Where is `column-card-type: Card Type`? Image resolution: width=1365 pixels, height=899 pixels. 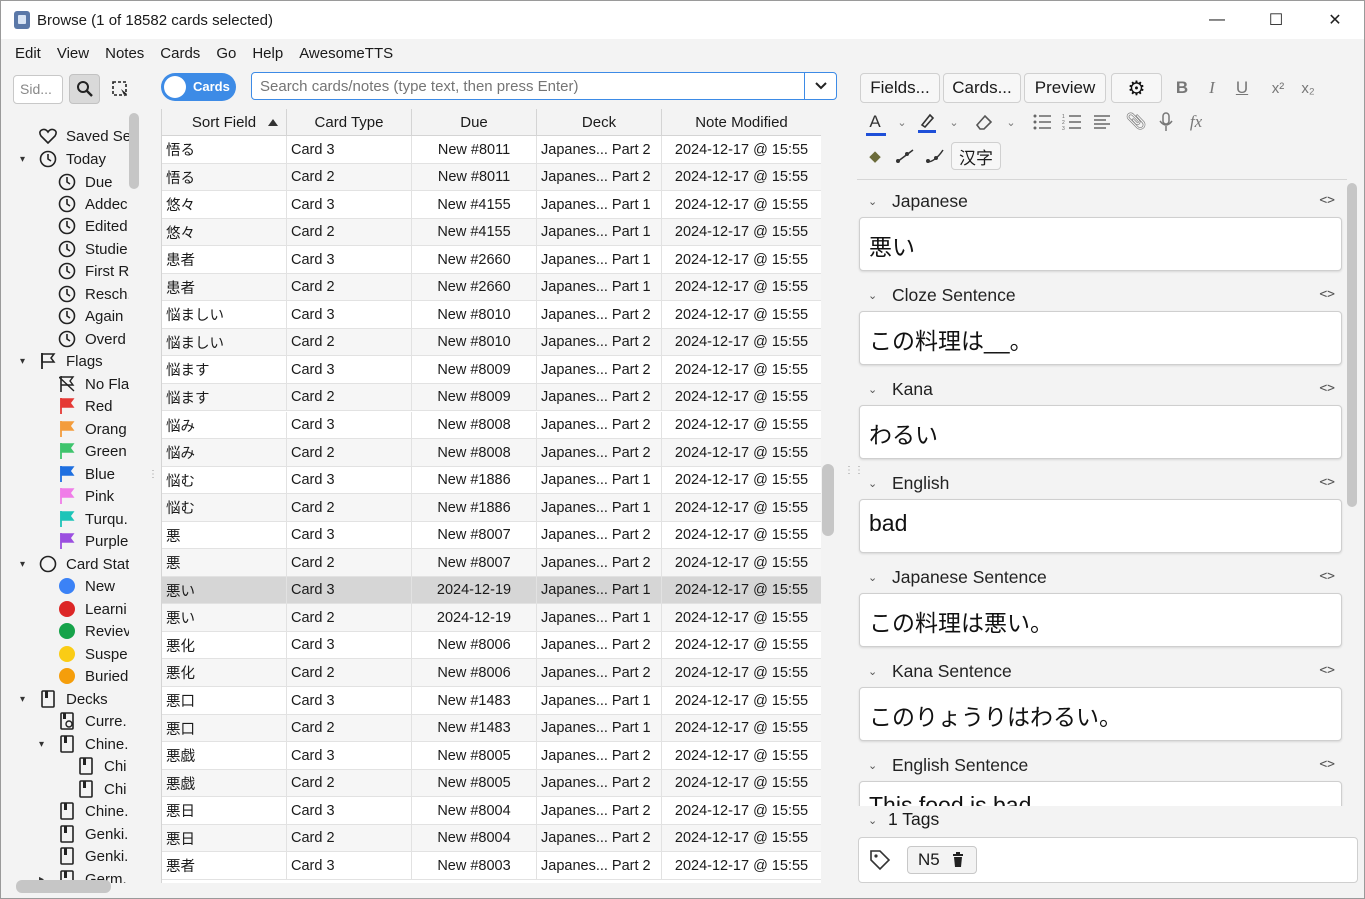
column-card-type: Card Type is located at coordinates (349, 122).